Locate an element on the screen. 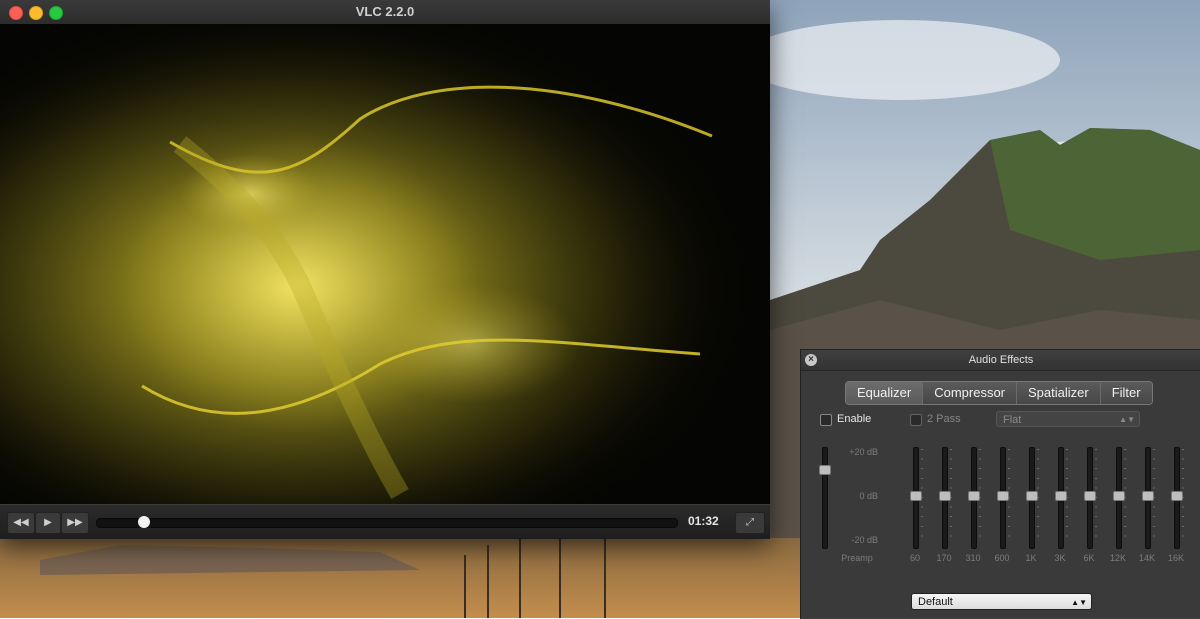 The image size is (1200, 619). db-label-max: +20 dB is located at coordinates (863, 452).